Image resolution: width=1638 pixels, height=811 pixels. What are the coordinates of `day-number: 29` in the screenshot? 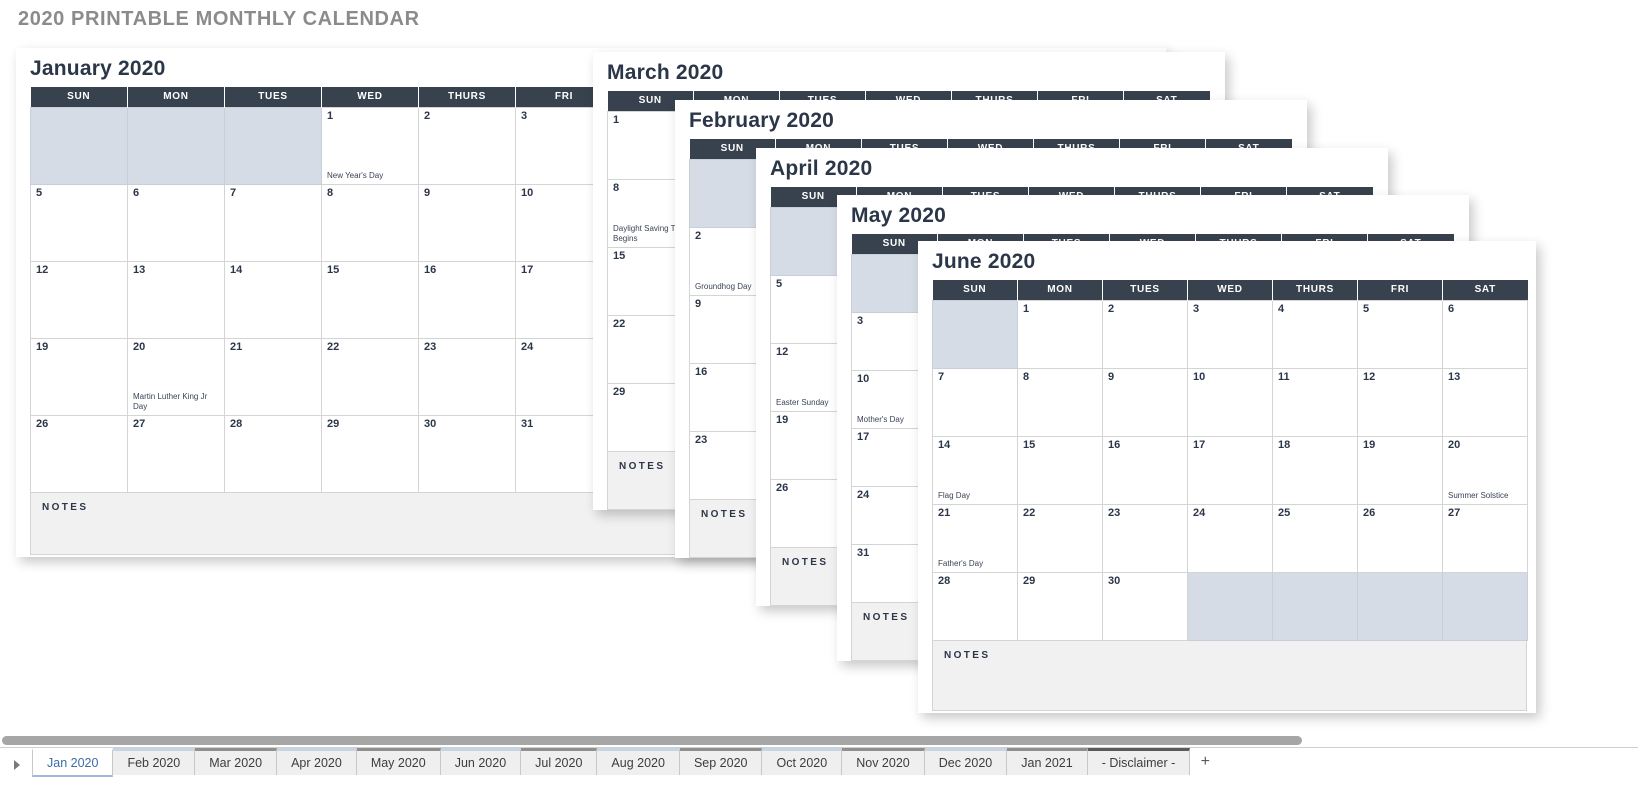 It's located at (619, 392).